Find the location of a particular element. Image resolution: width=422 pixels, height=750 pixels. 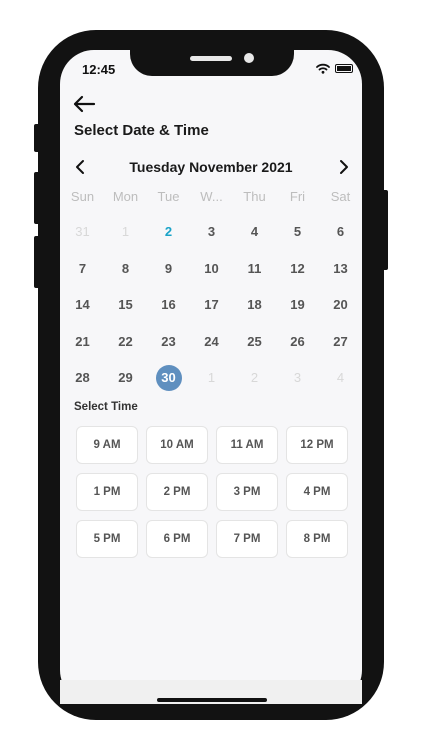

select-time-label: Select Time is located at coordinates (106, 407).